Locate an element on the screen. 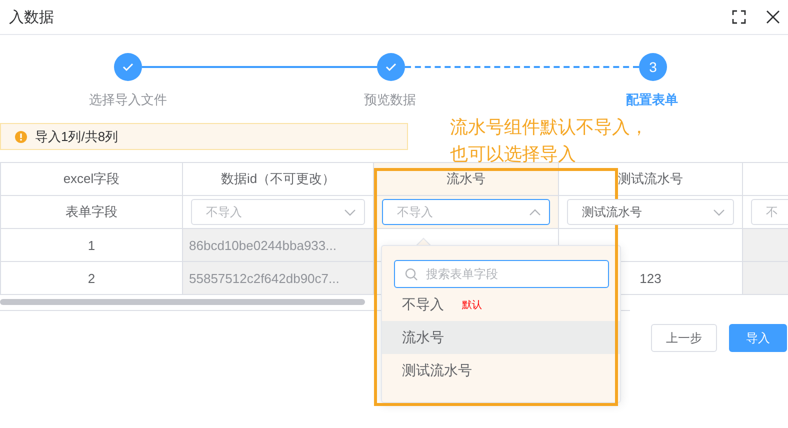  close-icon is located at coordinates (773, 17).